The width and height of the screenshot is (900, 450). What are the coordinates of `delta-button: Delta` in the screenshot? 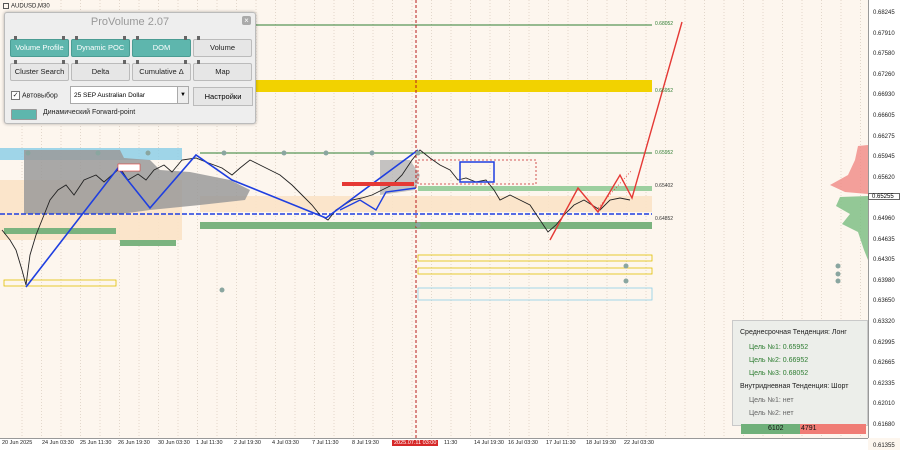 It's located at (100, 70).